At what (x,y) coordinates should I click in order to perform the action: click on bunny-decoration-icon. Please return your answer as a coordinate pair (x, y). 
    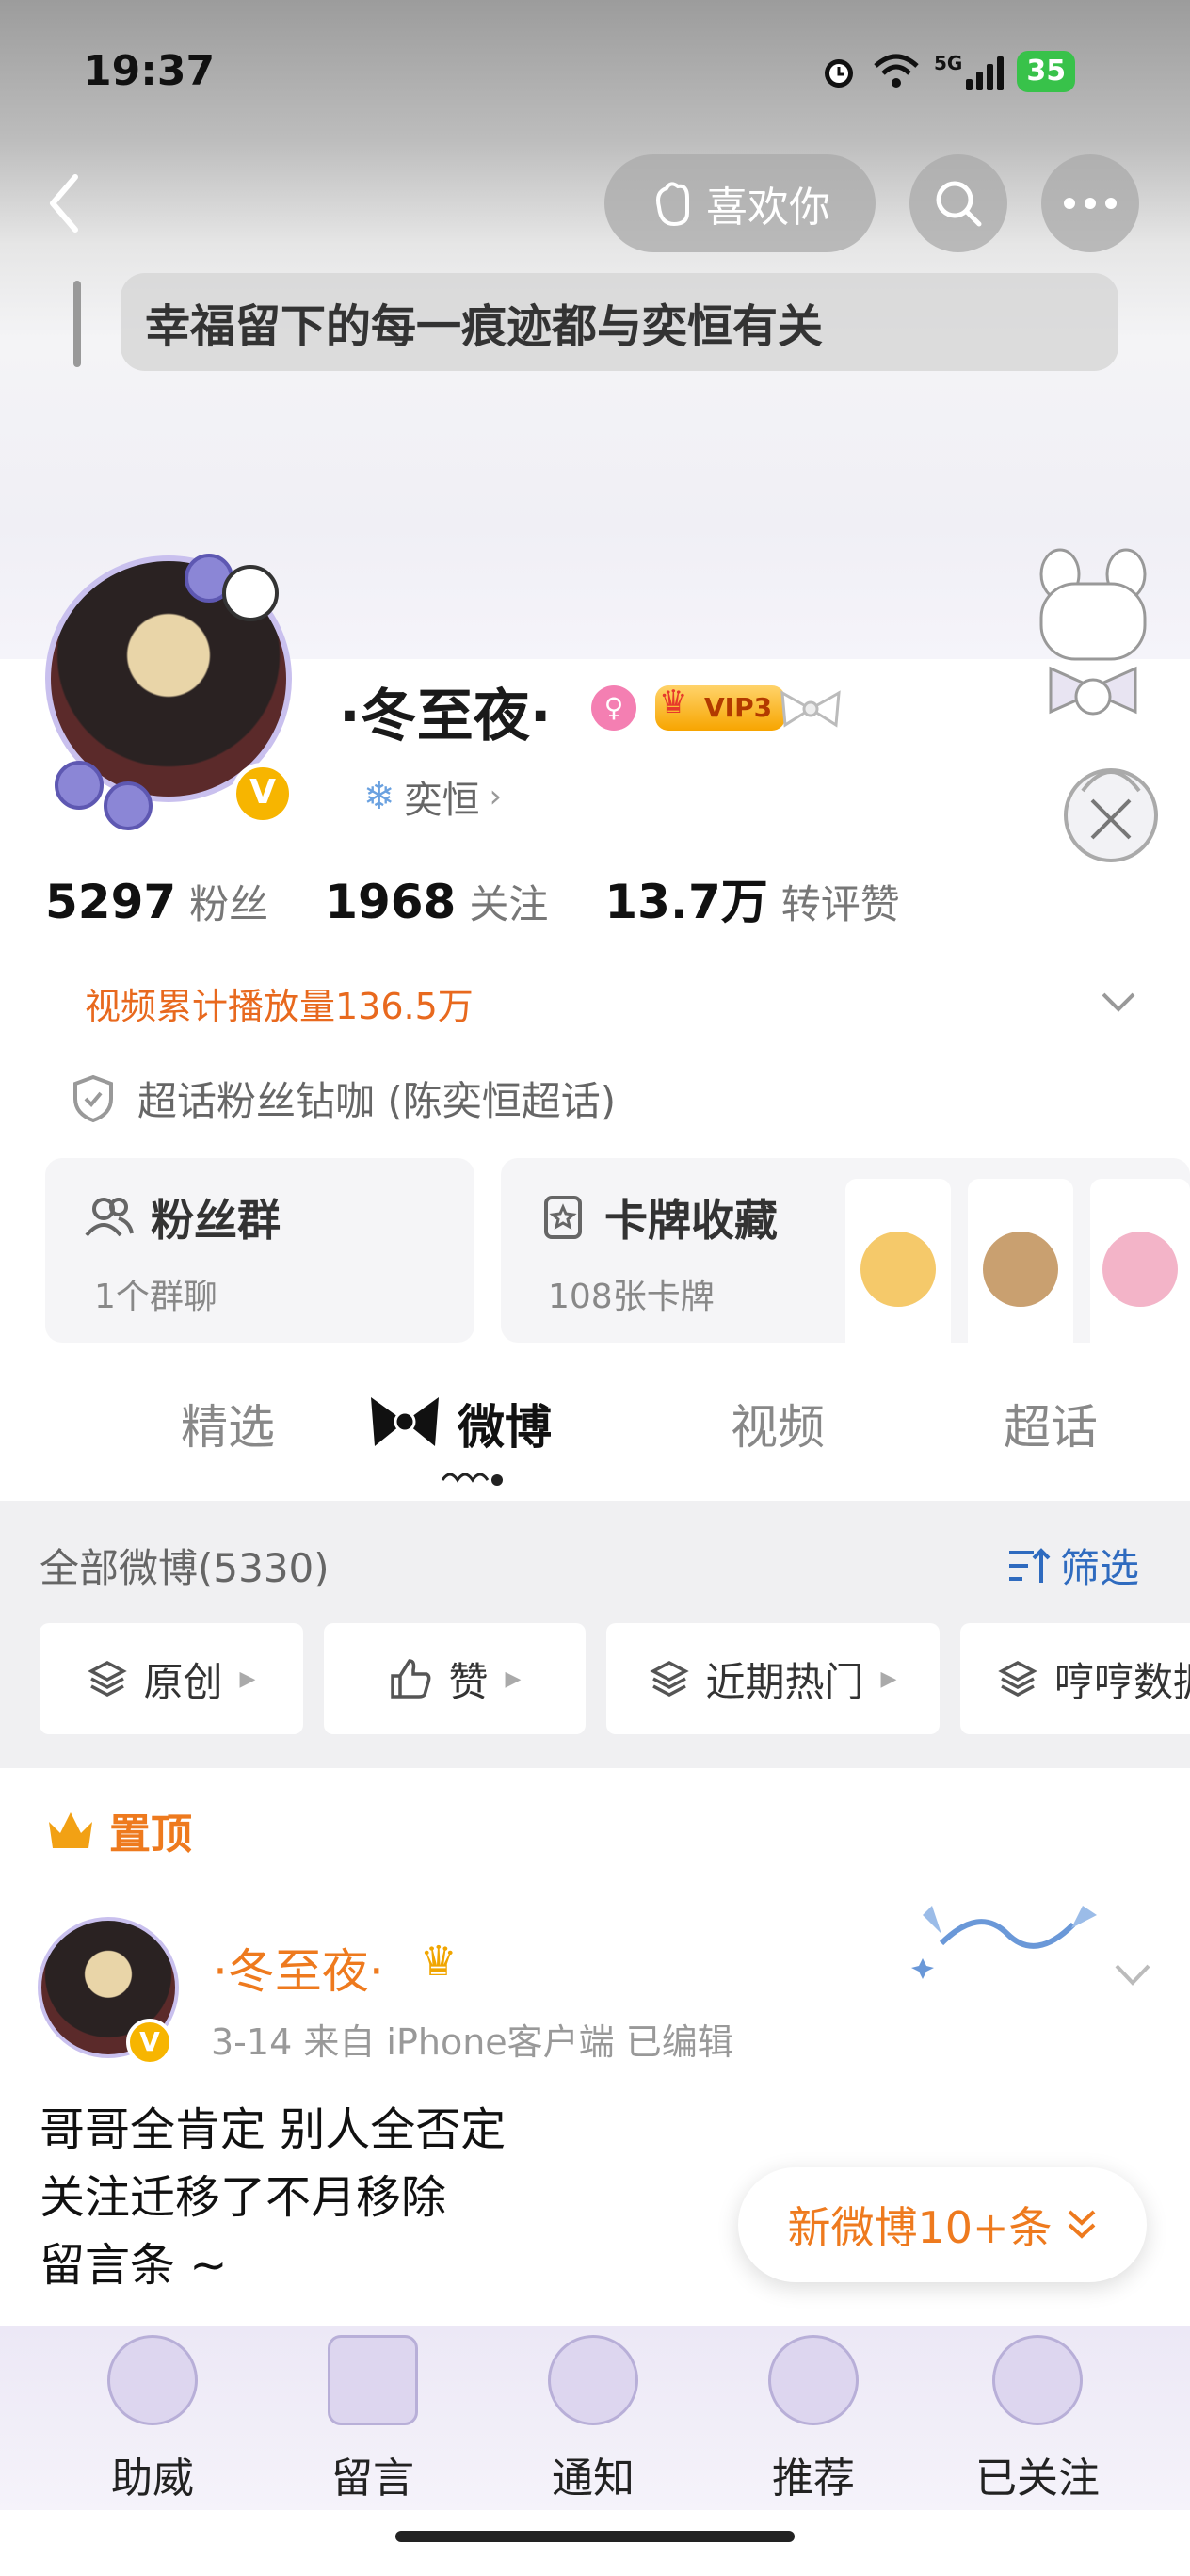
    Looking at the image, I should click on (1093, 632).